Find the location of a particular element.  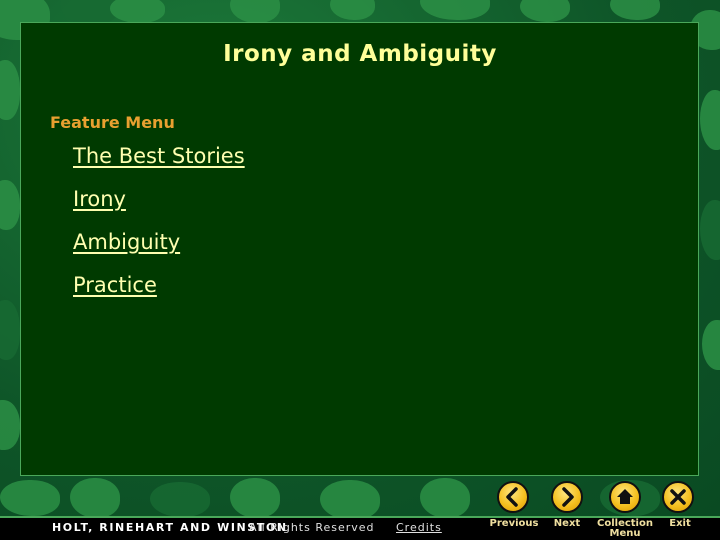

slide-title: Irony and Ambiguity is located at coordinates (360, 54).